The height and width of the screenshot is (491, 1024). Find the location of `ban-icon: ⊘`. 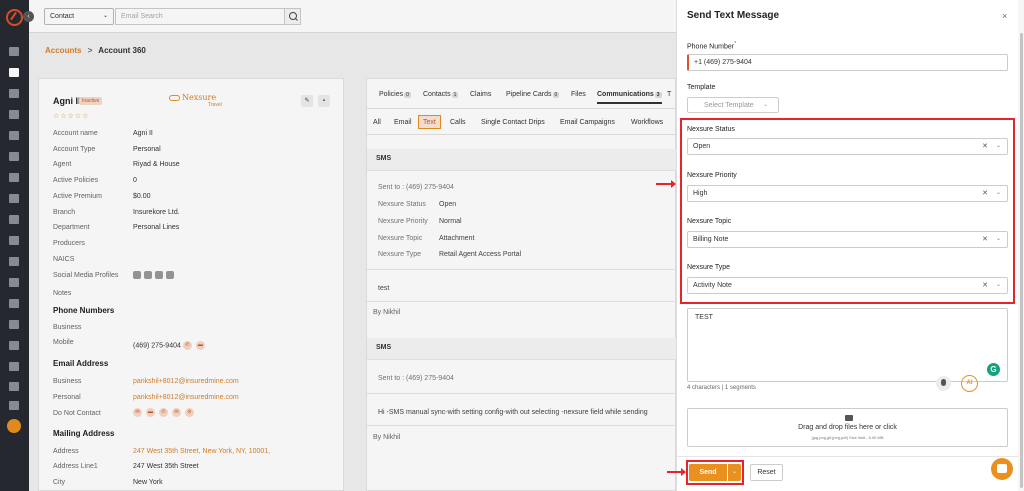

ban-icon: ⊘ is located at coordinates (189, 412).